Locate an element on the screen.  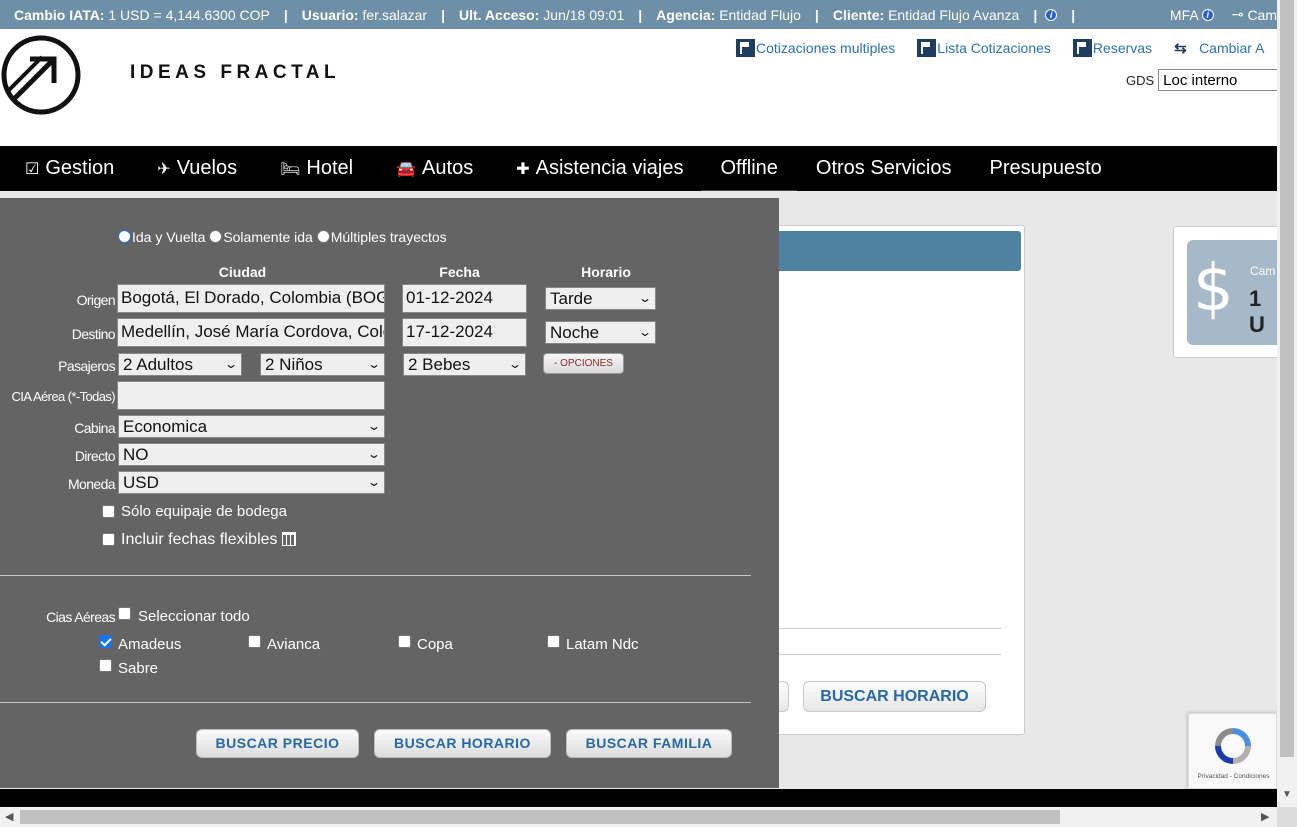
dollar-icon: $ is located at coordinates (1213, 289).